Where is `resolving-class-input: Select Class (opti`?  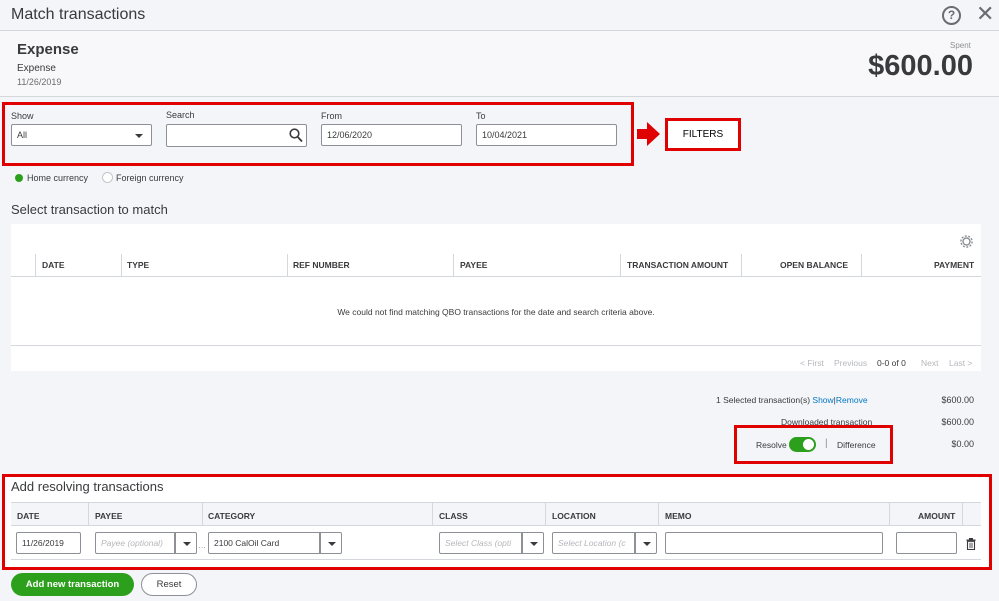
resolving-class-input: Select Class (opti is located at coordinates (480, 543).